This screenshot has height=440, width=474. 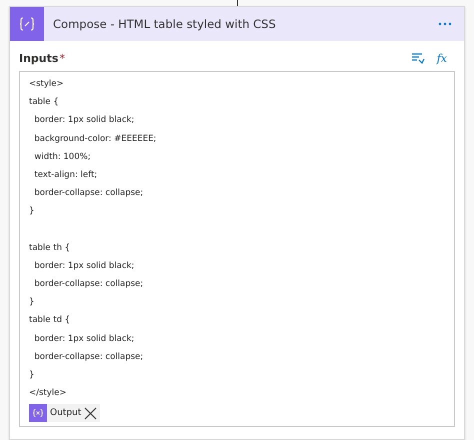 I want to click on code-line: text-align: left;, so click(x=65, y=175).